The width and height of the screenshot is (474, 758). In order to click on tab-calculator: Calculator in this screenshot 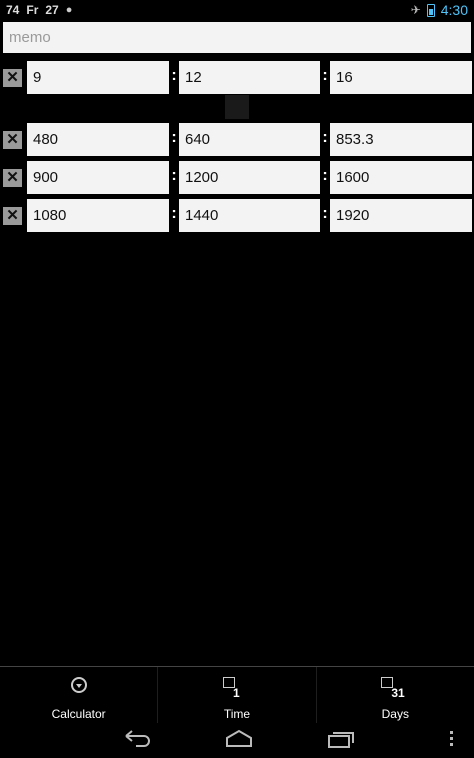, I will do `click(78, 695)`.